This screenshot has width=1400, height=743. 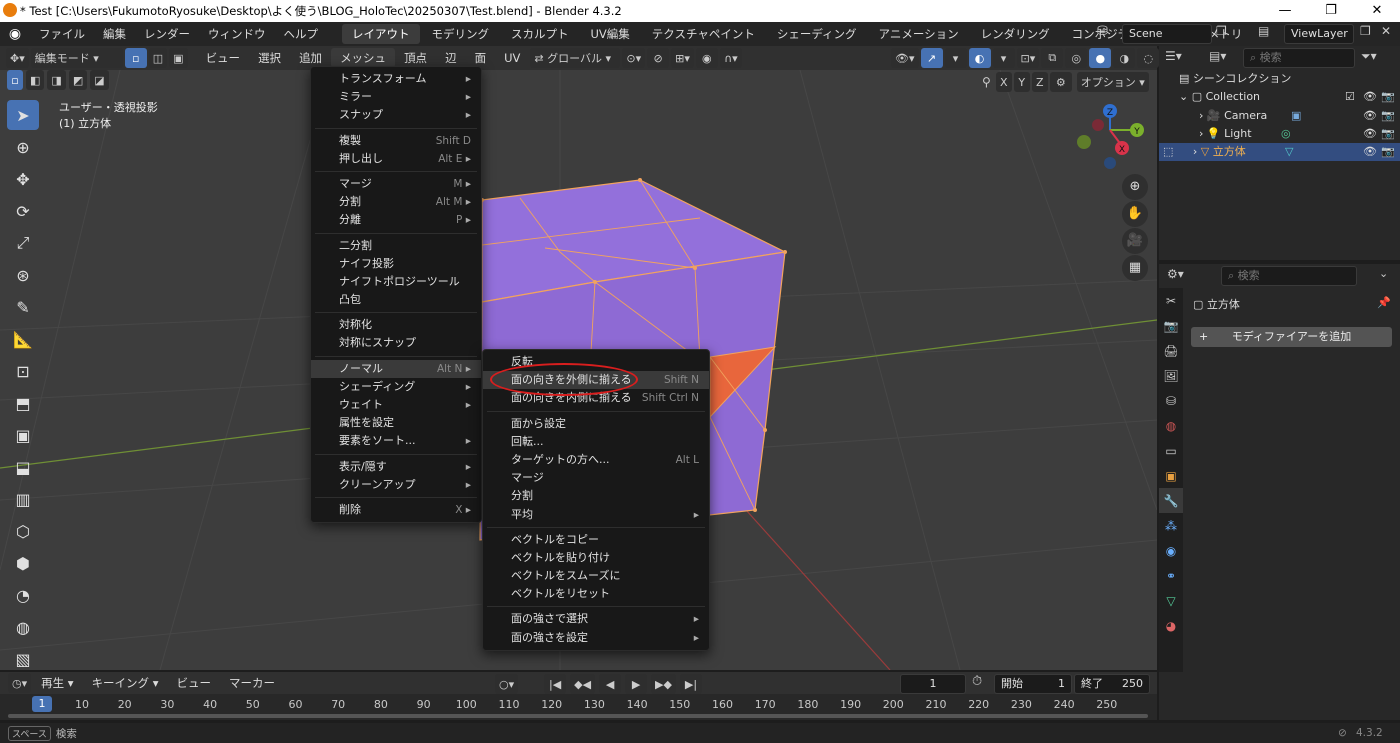 What do you see at coordinates (1135, 214) in the screenshot?
I see `pan-hand-icon: ✋` at bounding box center [1135, 214].